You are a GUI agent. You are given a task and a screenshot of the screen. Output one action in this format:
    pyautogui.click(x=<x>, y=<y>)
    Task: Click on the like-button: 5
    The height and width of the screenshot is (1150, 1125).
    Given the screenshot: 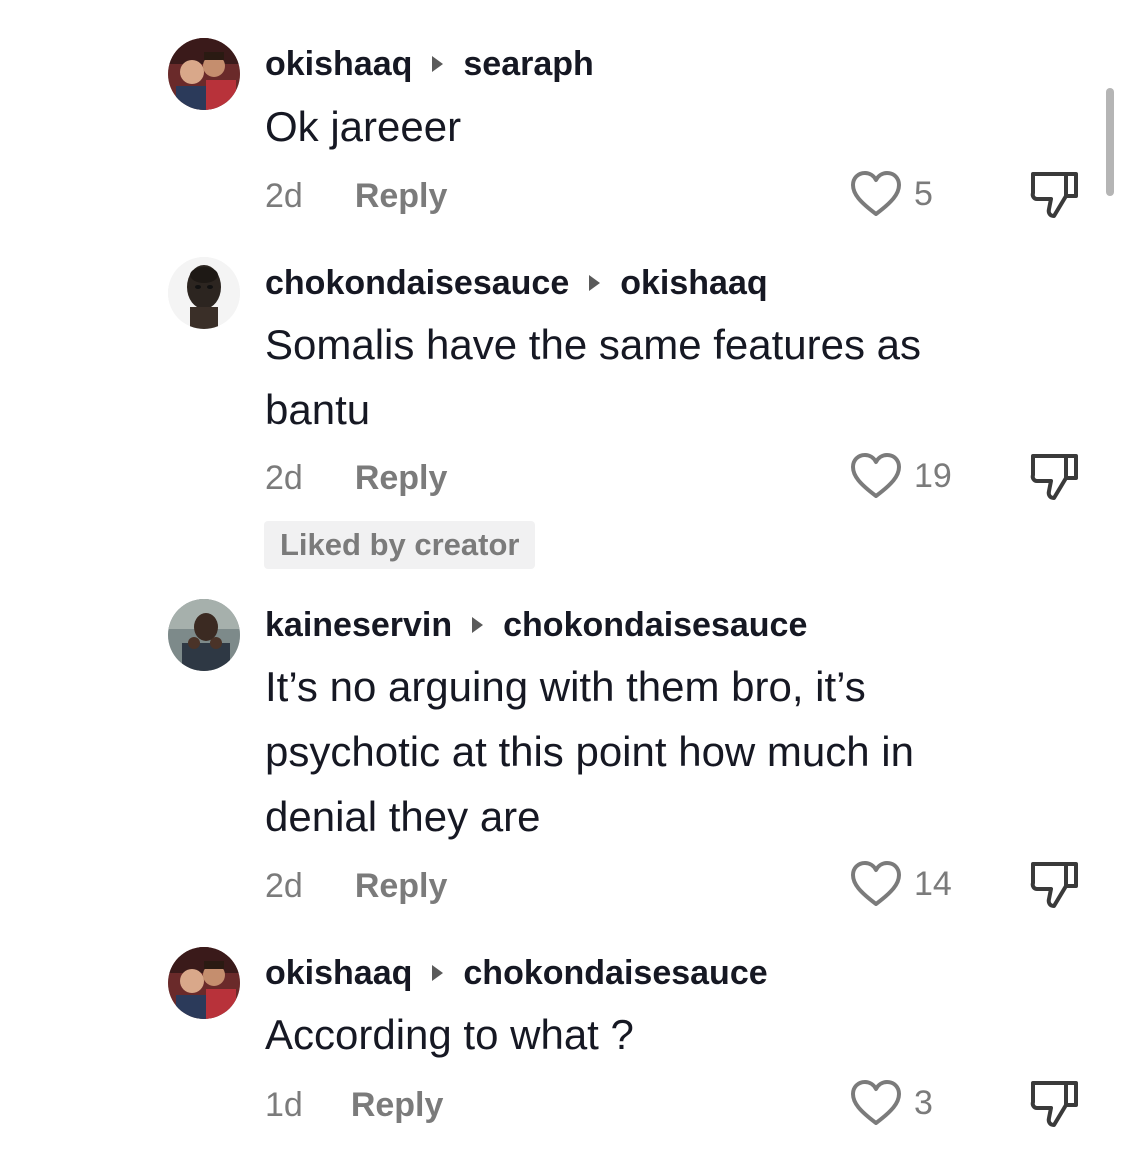 What is the action you would take?
    pyautogui.click(x=891, y=194)
    